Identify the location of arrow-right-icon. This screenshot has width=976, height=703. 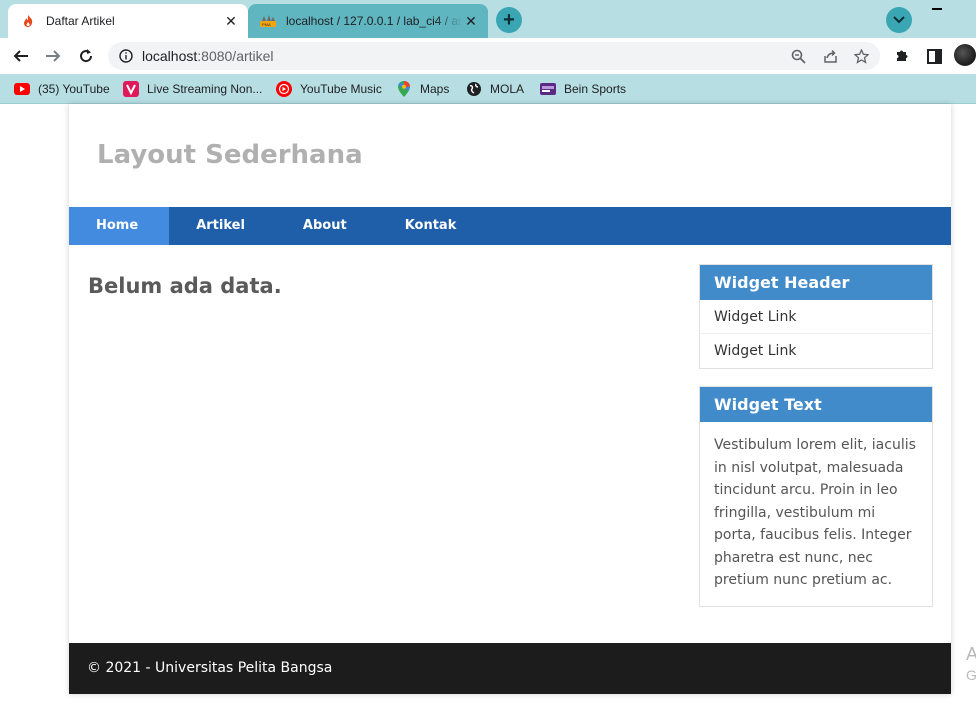
(53, 56).